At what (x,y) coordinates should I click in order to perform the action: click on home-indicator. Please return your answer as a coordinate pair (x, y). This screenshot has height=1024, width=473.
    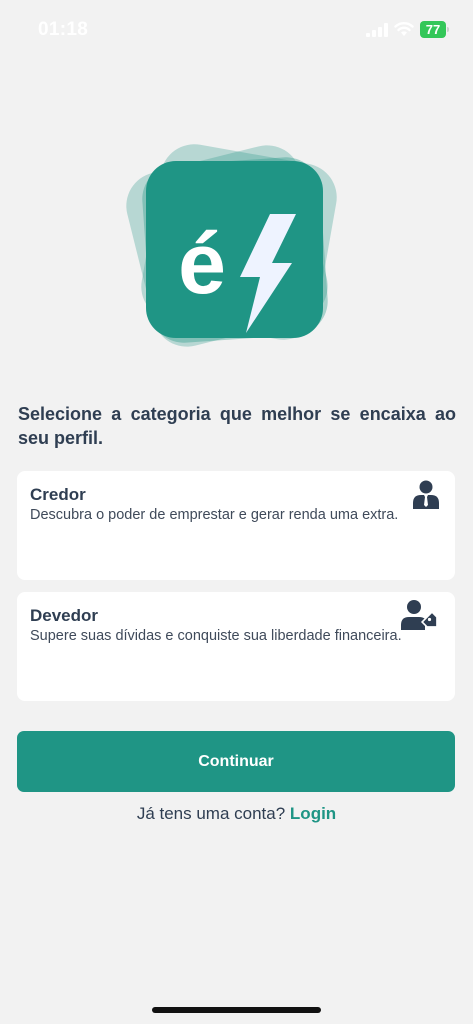
    Looking at the image, I should click on (236, 1010).